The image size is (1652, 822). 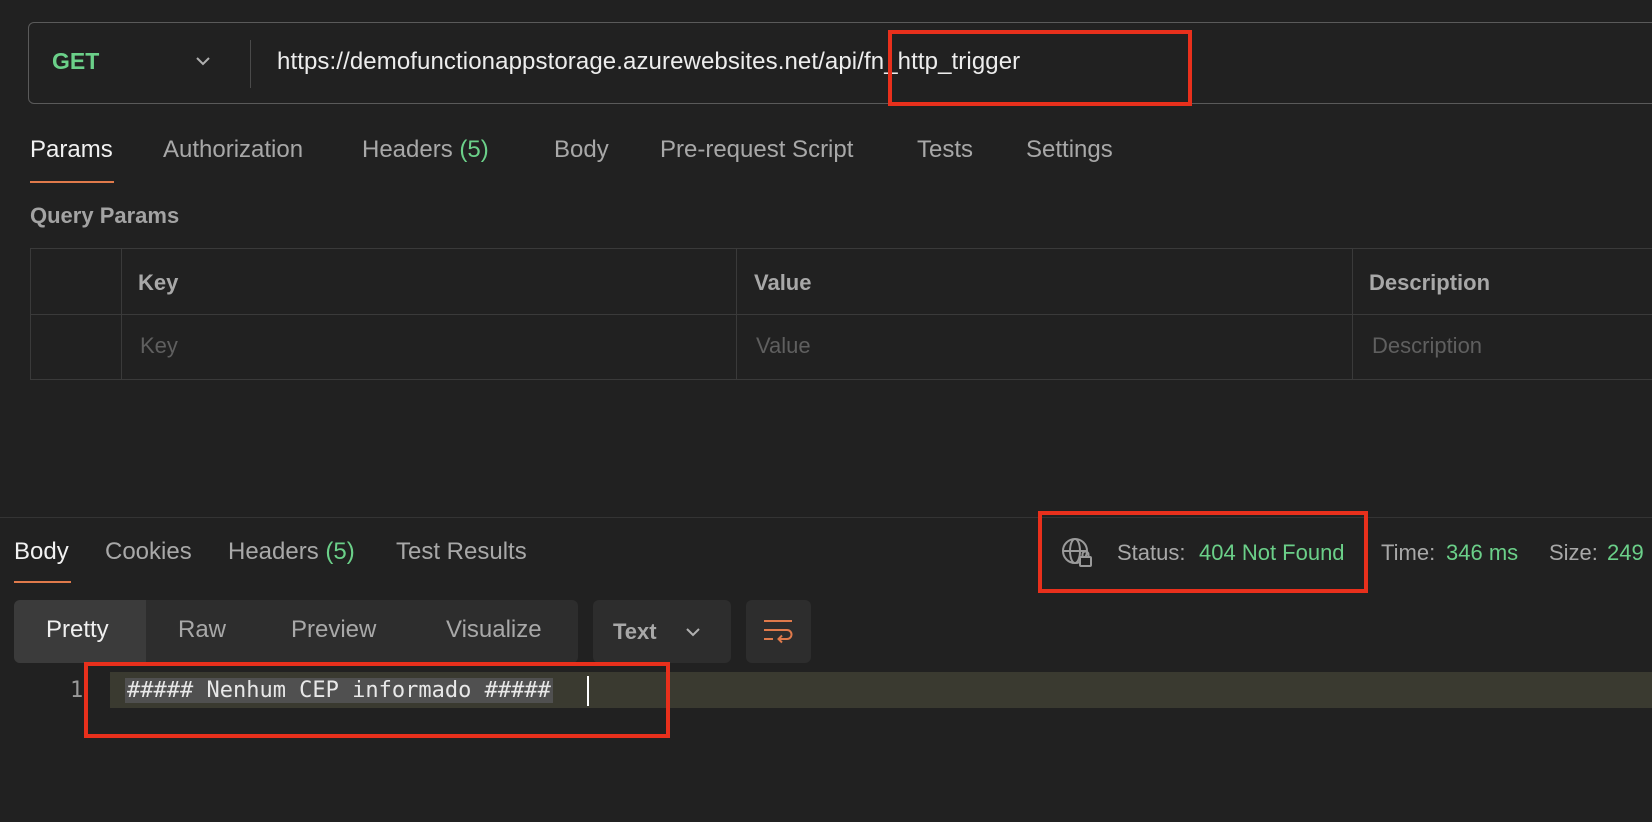 I want to click on tab-label: Authorization, so click(x=233, y=149).